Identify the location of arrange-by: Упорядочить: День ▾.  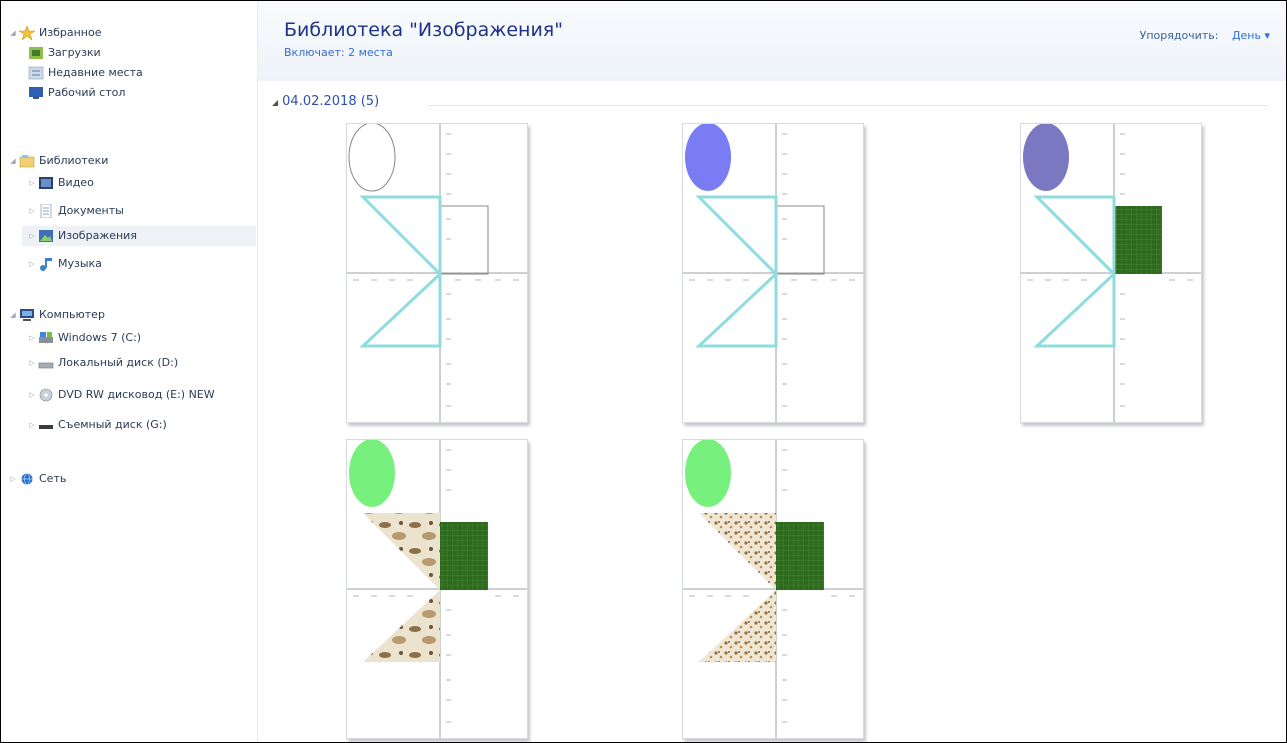
(1204, 35).